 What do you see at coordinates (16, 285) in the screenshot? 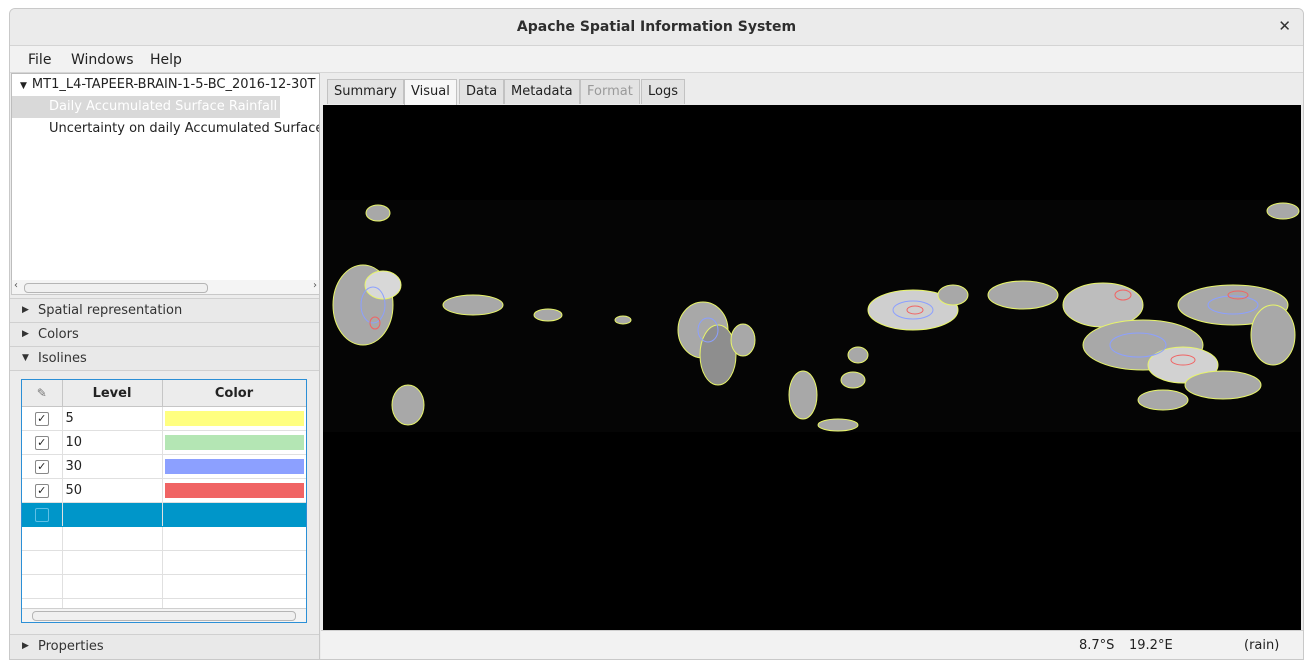
I see `scroll-left-icon: ‹` at bounding box center [16, 285].